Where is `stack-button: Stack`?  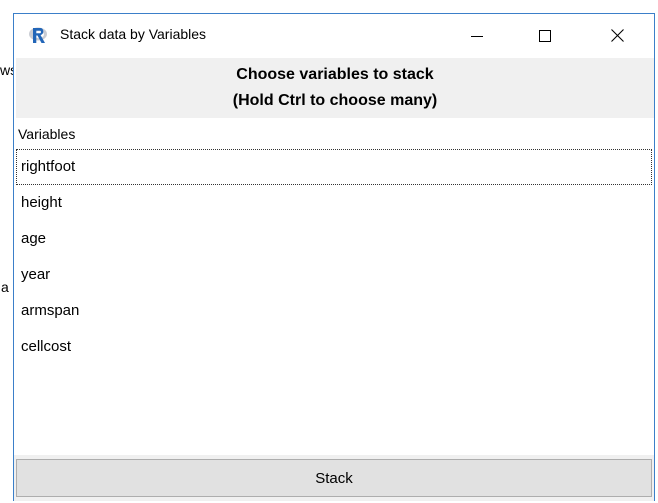
stack-button: Stack is located at coordinates (334, 478).